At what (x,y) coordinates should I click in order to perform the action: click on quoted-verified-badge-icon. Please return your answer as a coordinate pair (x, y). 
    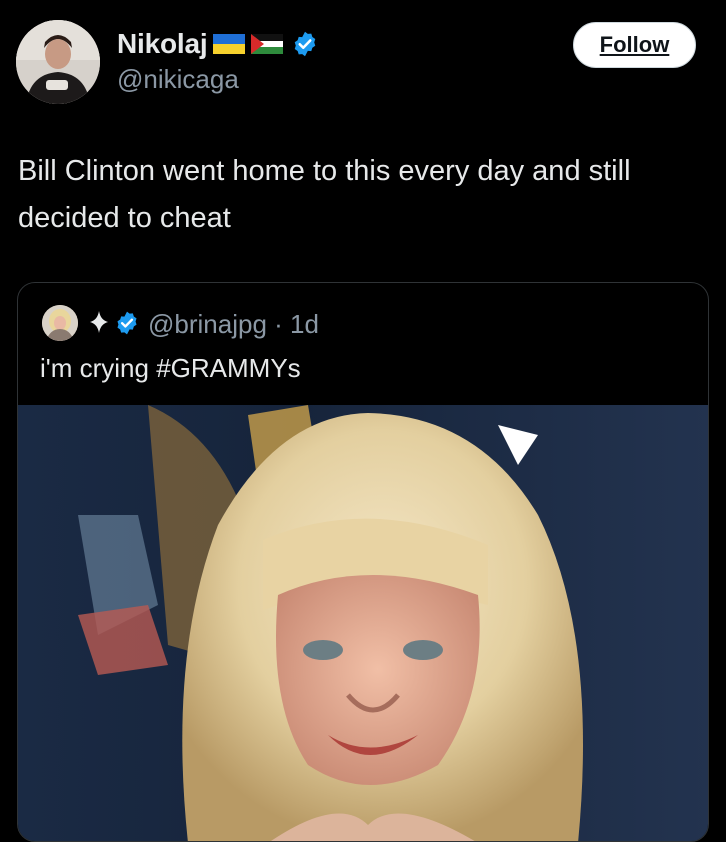
    Looking at the image, I should click on (127, 323).